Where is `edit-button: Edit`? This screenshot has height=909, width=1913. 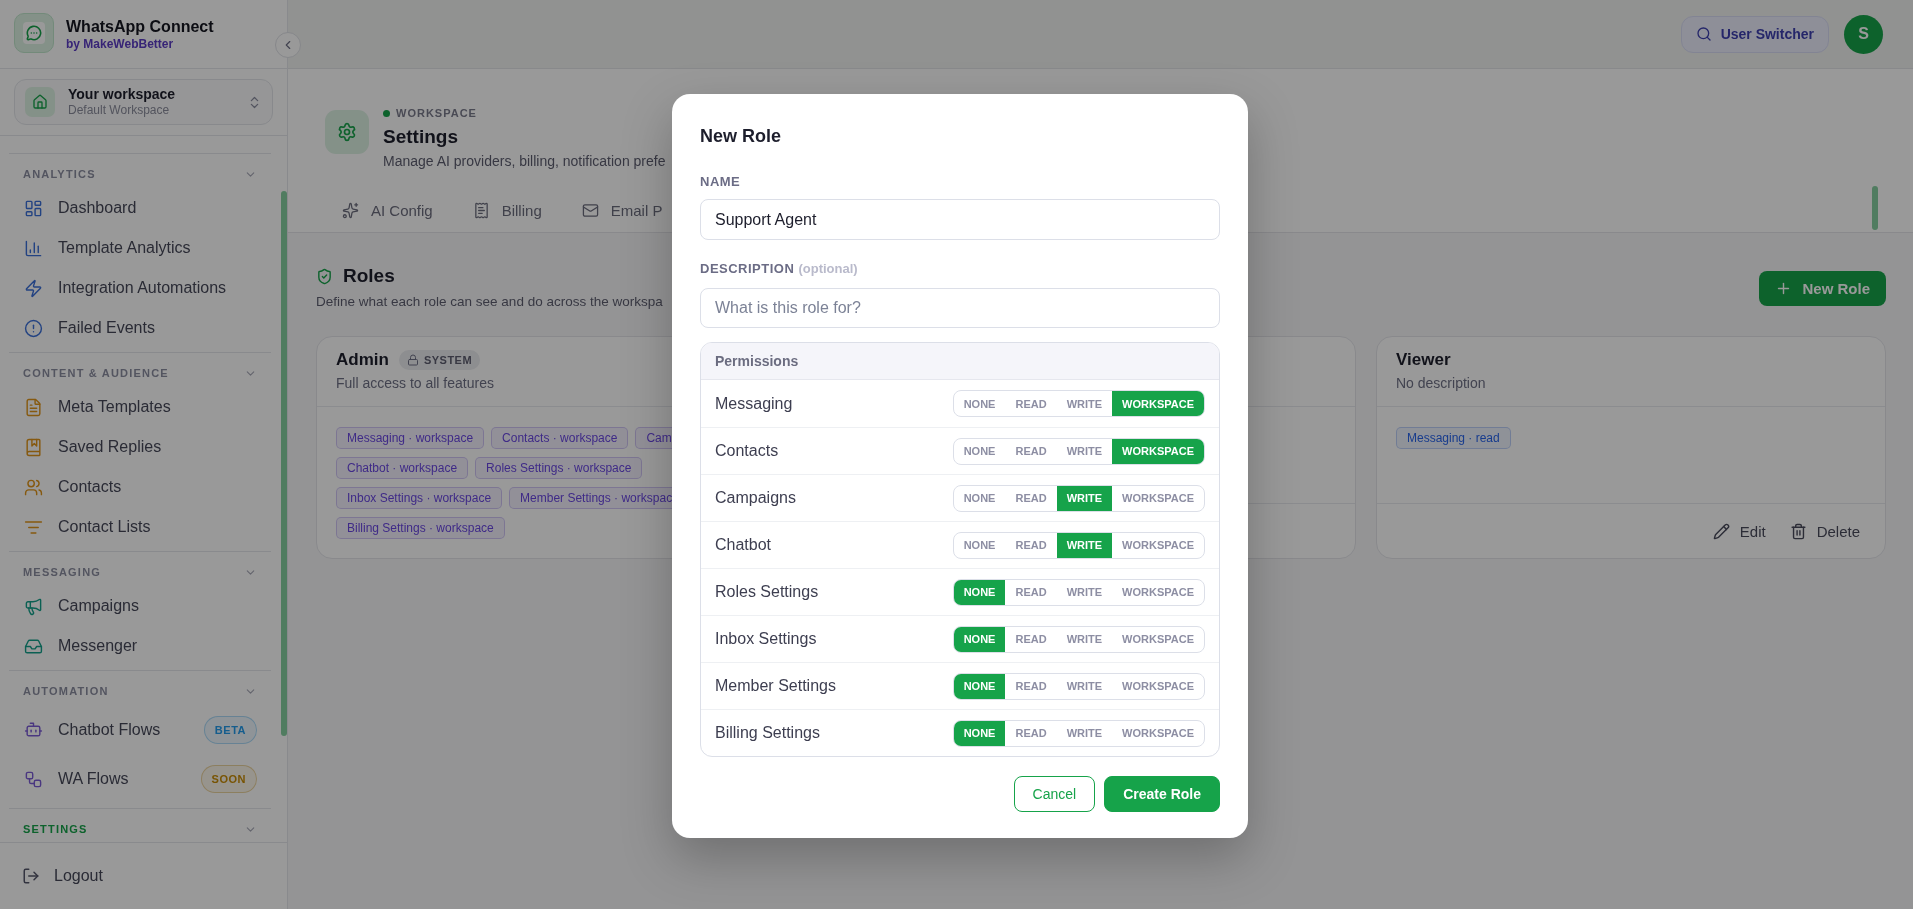 edit-button: Edit is located at coordinates (1739, 531).